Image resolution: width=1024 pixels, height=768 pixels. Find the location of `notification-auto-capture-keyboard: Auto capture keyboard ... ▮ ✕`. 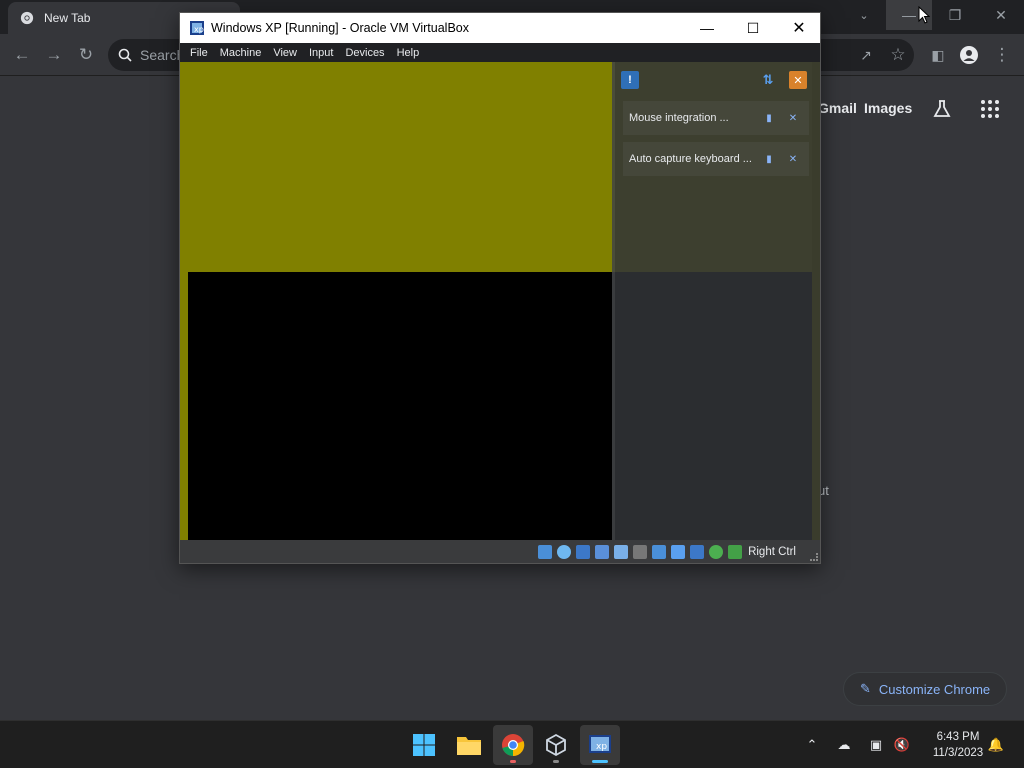

notification-auto-capture-keyboard: Auto capture keyboard ... ▮ ✕ is located at coordinates (716, 159).